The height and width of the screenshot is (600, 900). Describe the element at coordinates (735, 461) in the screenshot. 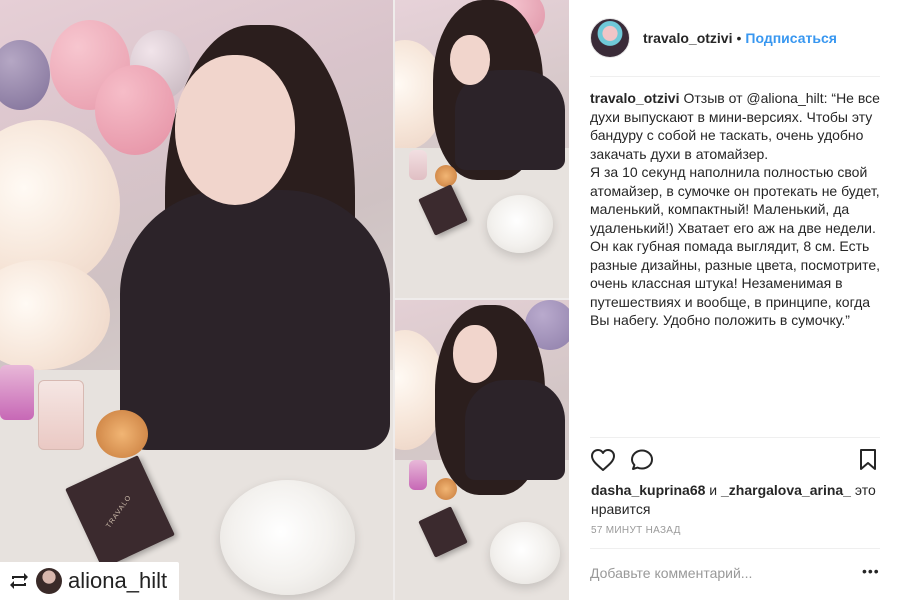

I see `action-bar` at that location.